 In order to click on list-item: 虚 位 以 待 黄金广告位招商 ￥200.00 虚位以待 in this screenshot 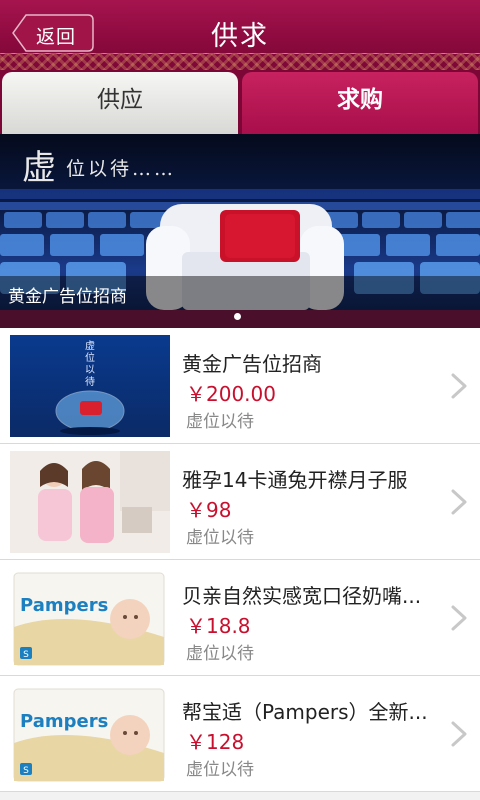, I will do `click(240, 386)`.